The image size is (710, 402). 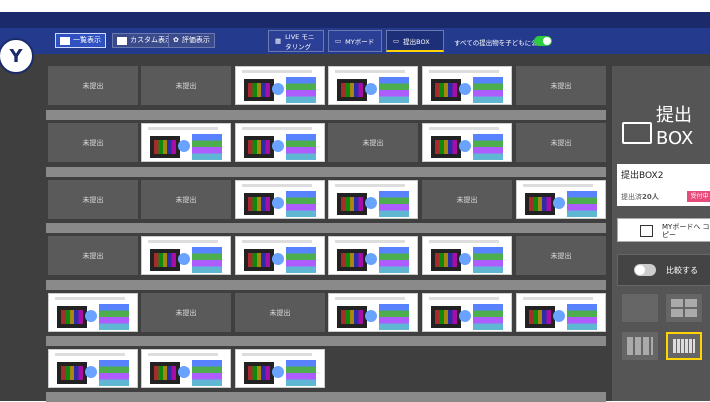 I want to click on publish-all-toggle, so click(x=543, y=41).